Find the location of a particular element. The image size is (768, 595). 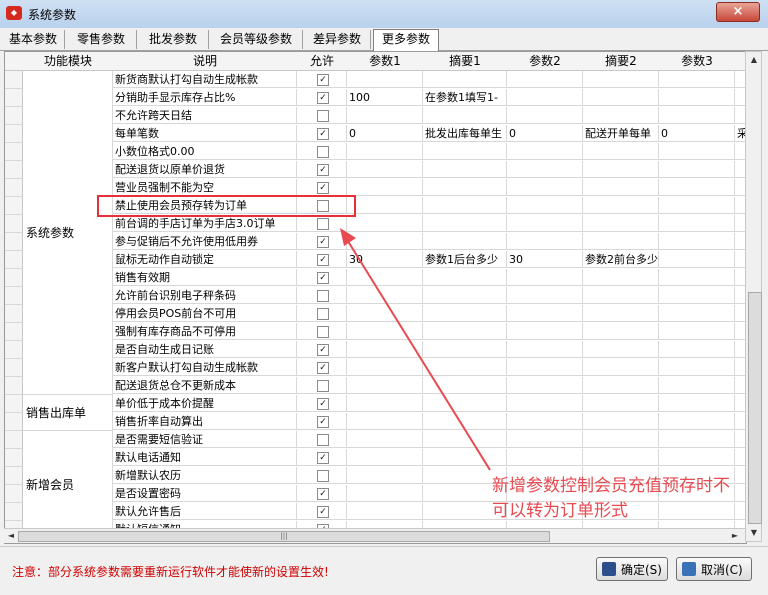

annotation-text: 新增参数控制会员充值预存时不 可以转为订单形式 is located at coordinates (627, 499).